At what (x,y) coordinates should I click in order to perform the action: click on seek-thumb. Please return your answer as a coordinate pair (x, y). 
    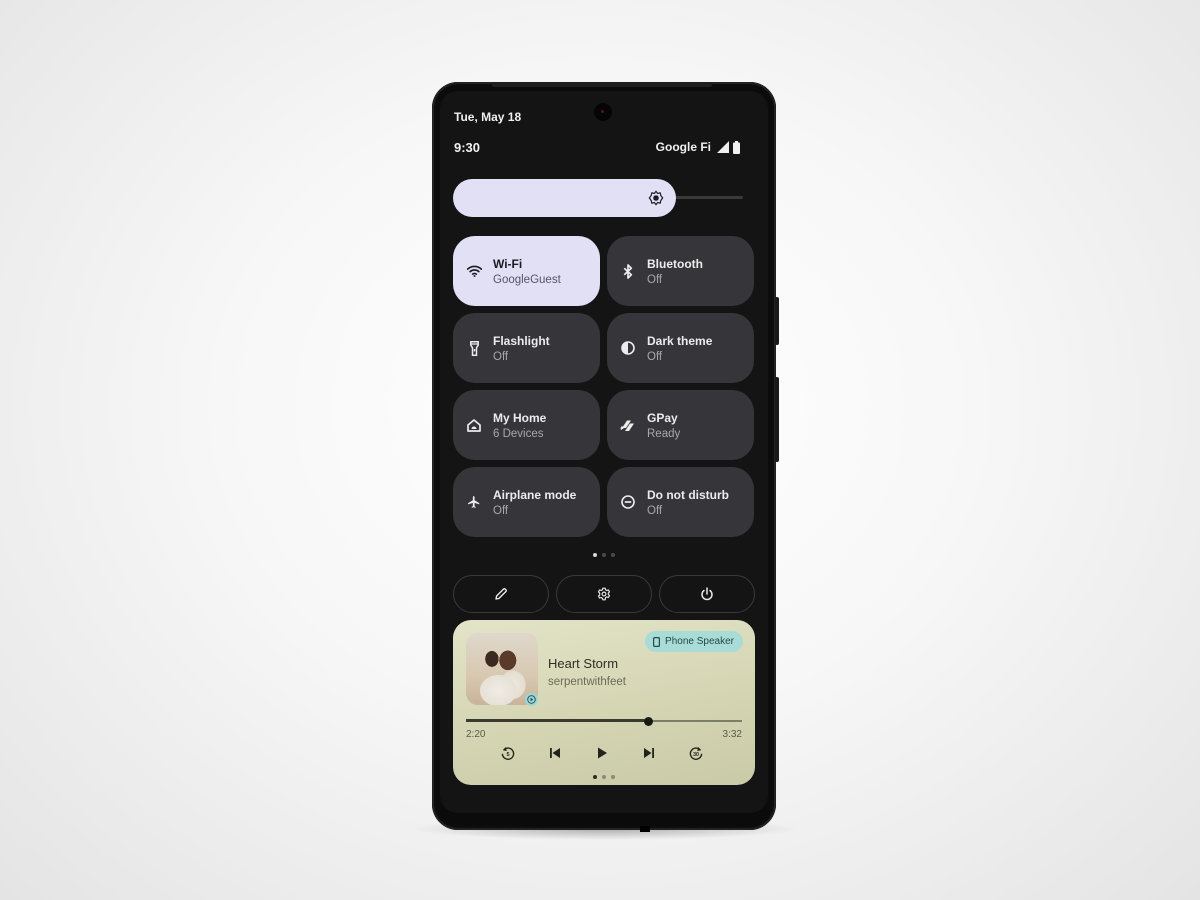
    Looking at the image, I should click on (648, 721).